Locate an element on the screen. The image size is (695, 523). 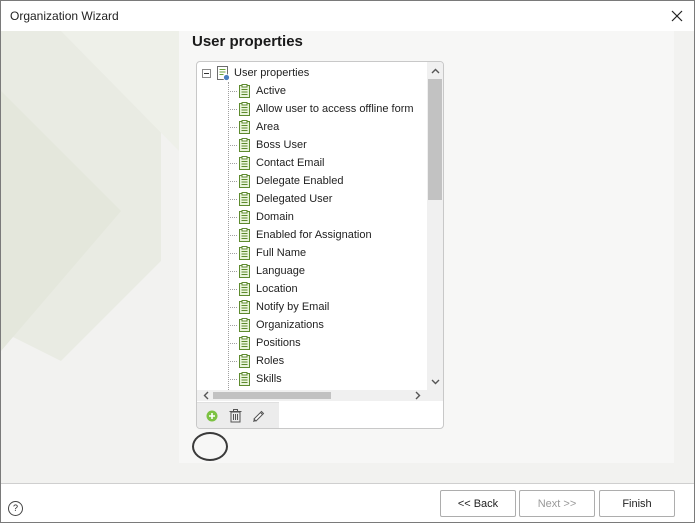
tree-root-label: User properties is located at coordinates (272, 73).